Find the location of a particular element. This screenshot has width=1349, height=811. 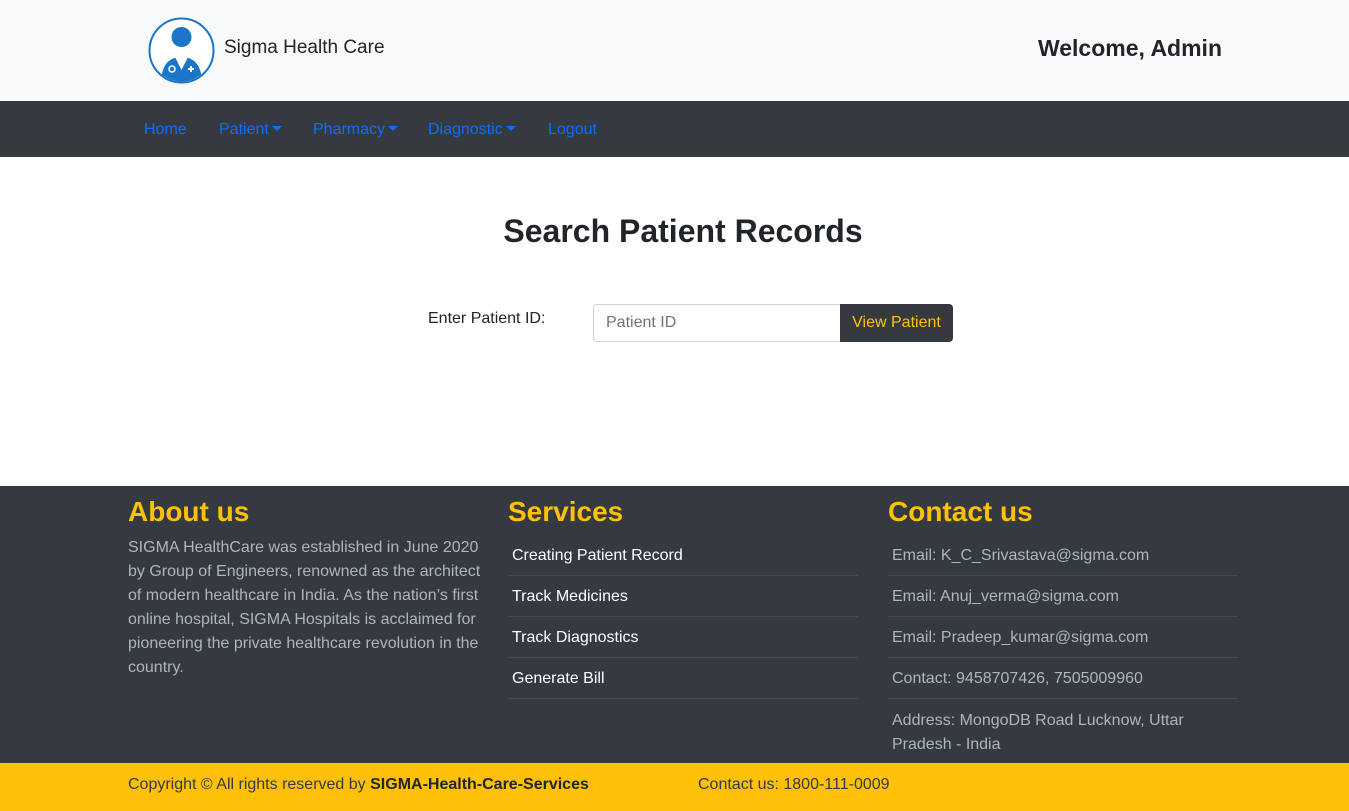

copyright-brand: SIGMA-Health-Care-Services is located at coordinates (479, 784).